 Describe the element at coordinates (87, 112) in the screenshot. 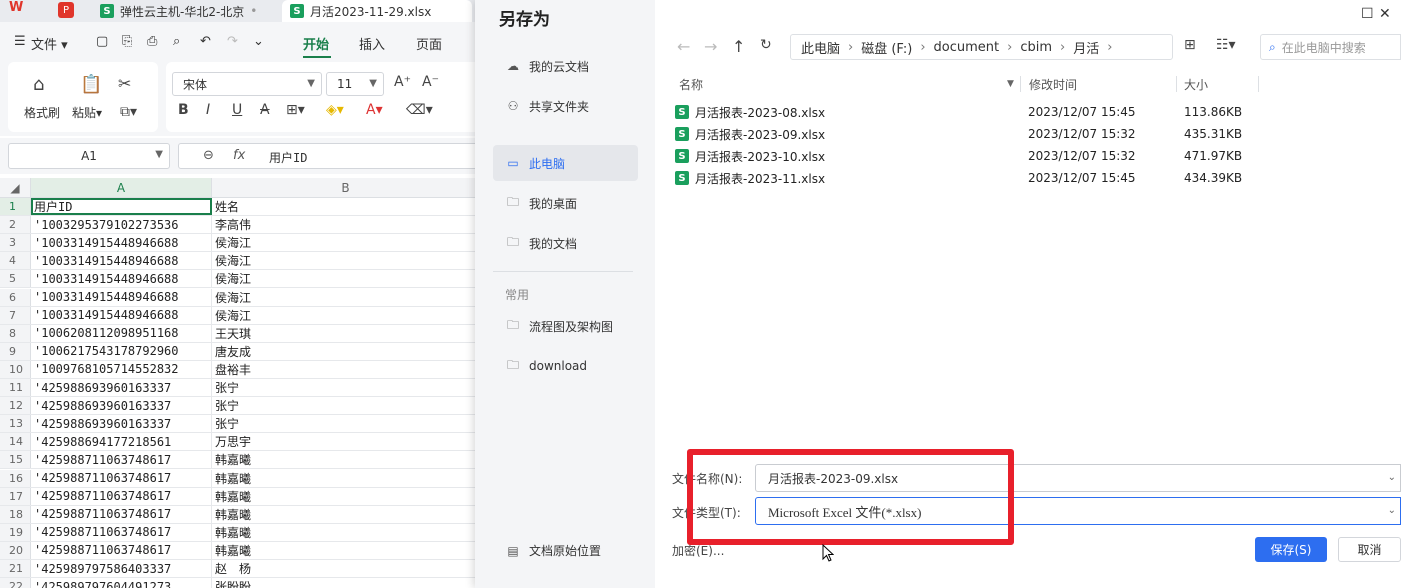

I see `paste-label: 粘贴▾` at that location.